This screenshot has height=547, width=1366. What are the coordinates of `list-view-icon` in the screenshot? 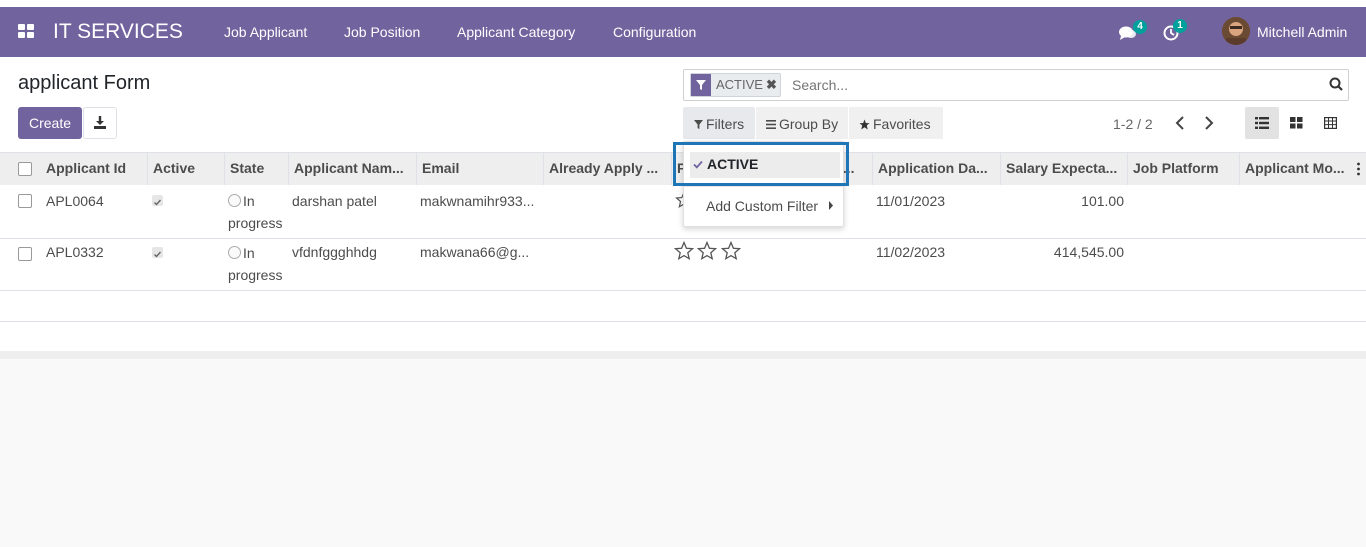 It's located at (1262, 123).